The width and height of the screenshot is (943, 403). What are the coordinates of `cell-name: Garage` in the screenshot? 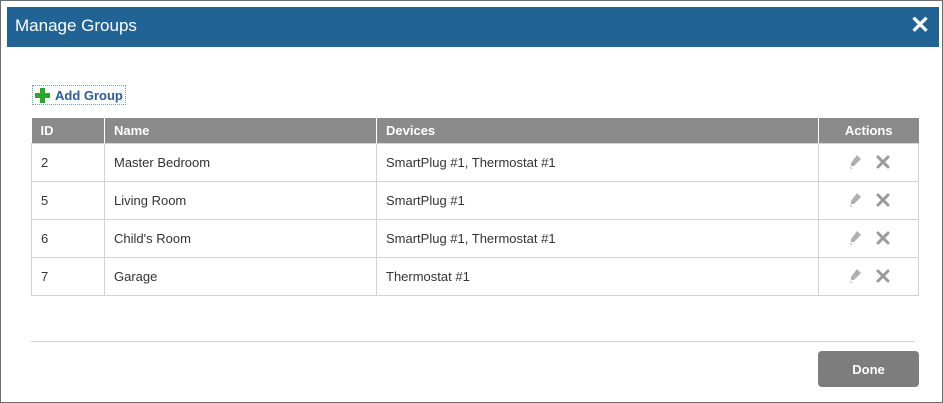 It's located at (240, 276).